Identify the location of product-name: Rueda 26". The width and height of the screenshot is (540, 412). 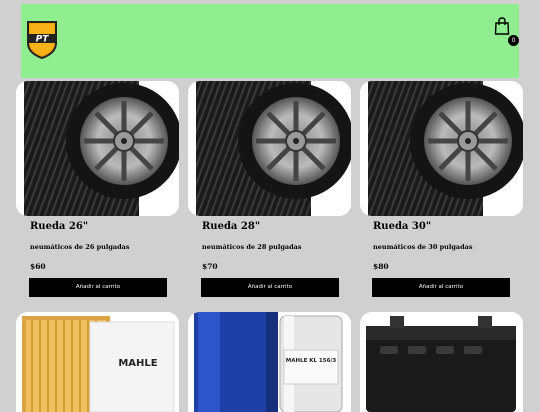
(59, 226).